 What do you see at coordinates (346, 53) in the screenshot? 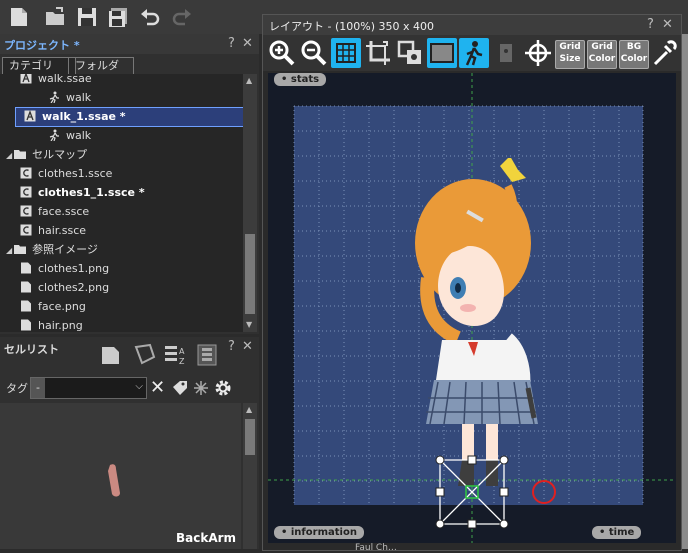
I see `grid-toggle-icon` at bounding box center [346, 53].